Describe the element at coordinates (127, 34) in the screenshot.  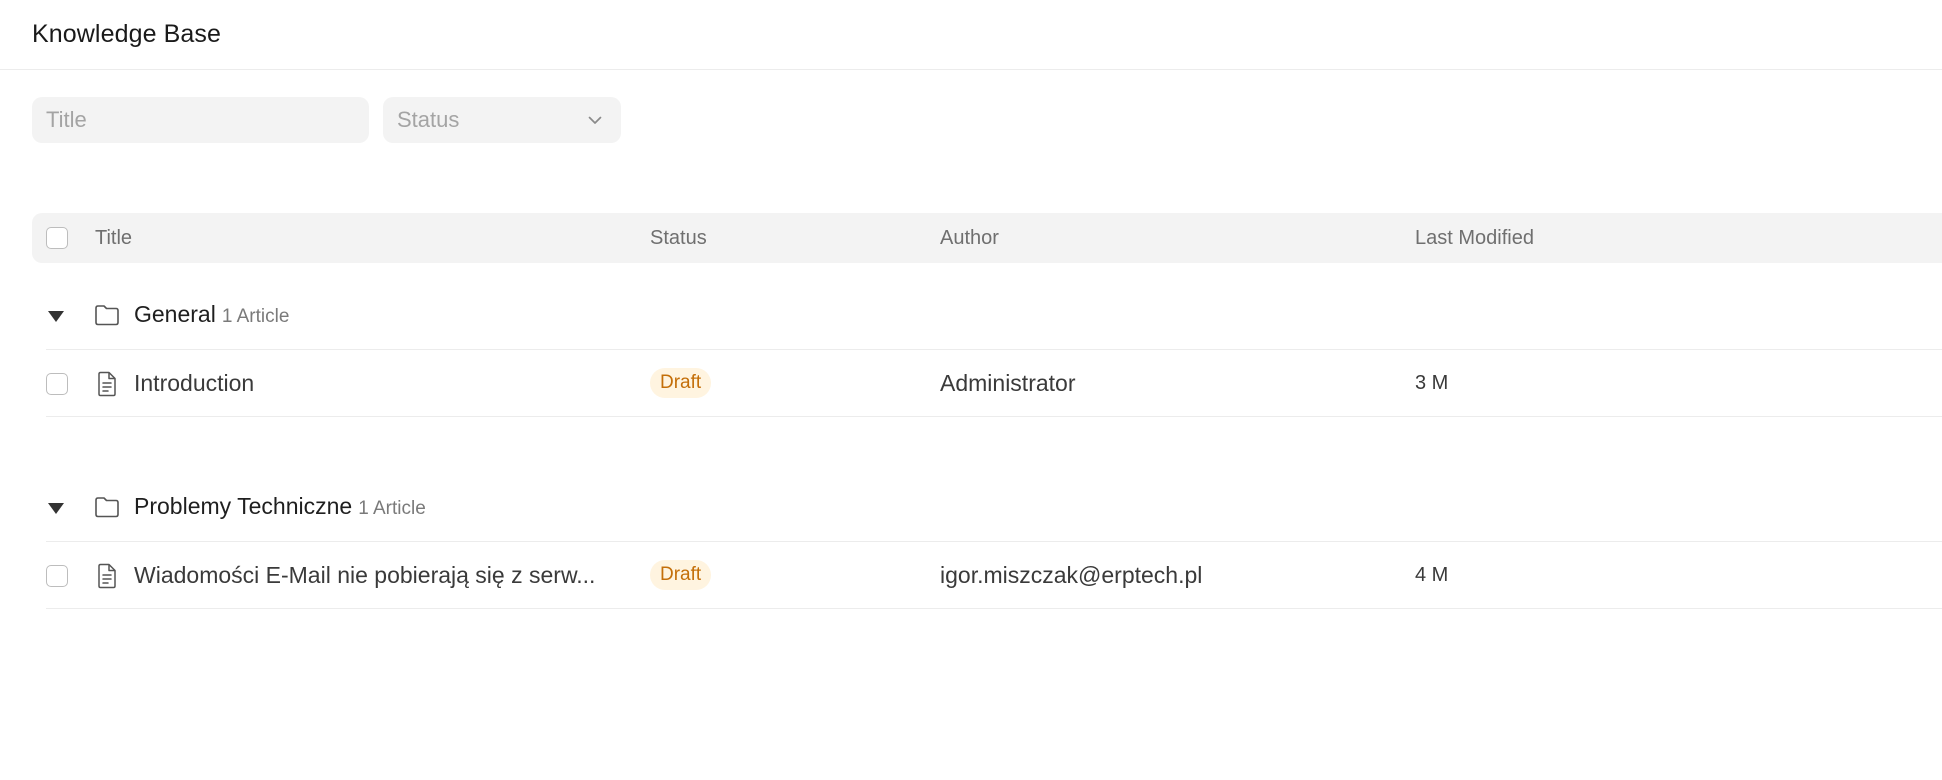
I see `page-title: Knowledge Base` at that location.